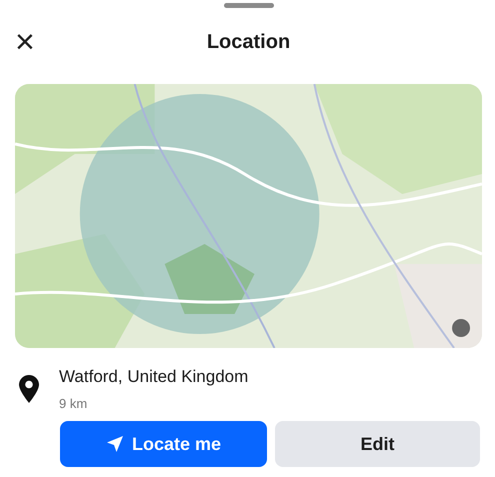 This screenshot has width=495, height=477. I want to click on place-name: Watford, United Kingdom, so click(153, 377).